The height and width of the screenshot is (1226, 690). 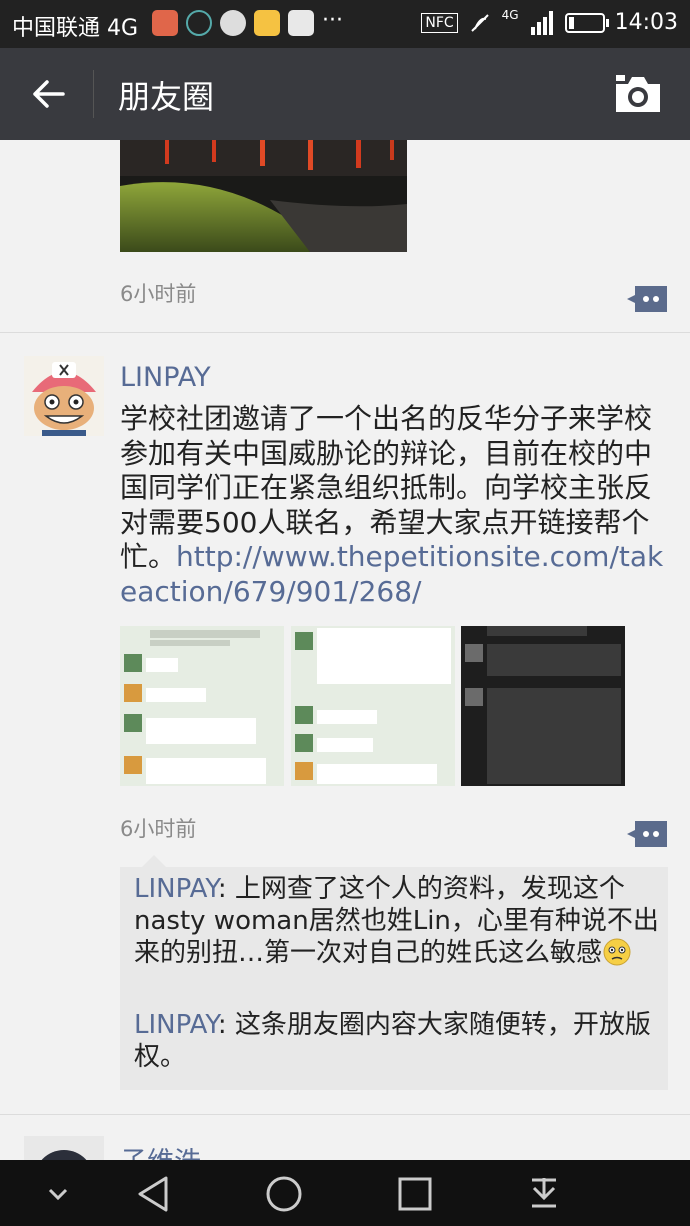 What do you see at coordinates (93, 94) in the screenshot?
I see `title-divider` at bounding box center [93, 94].